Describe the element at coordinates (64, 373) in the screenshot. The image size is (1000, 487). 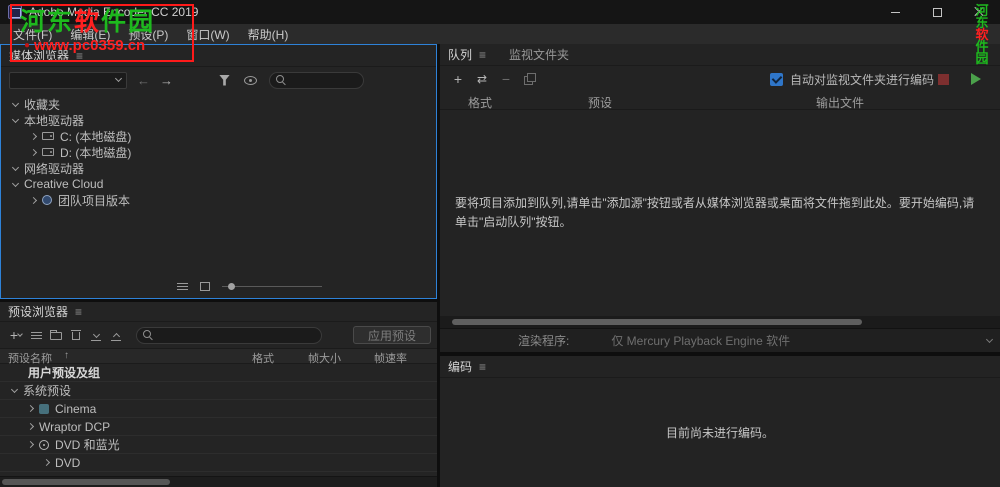
I see `preset-row-label: 用户预设及组` at that location.